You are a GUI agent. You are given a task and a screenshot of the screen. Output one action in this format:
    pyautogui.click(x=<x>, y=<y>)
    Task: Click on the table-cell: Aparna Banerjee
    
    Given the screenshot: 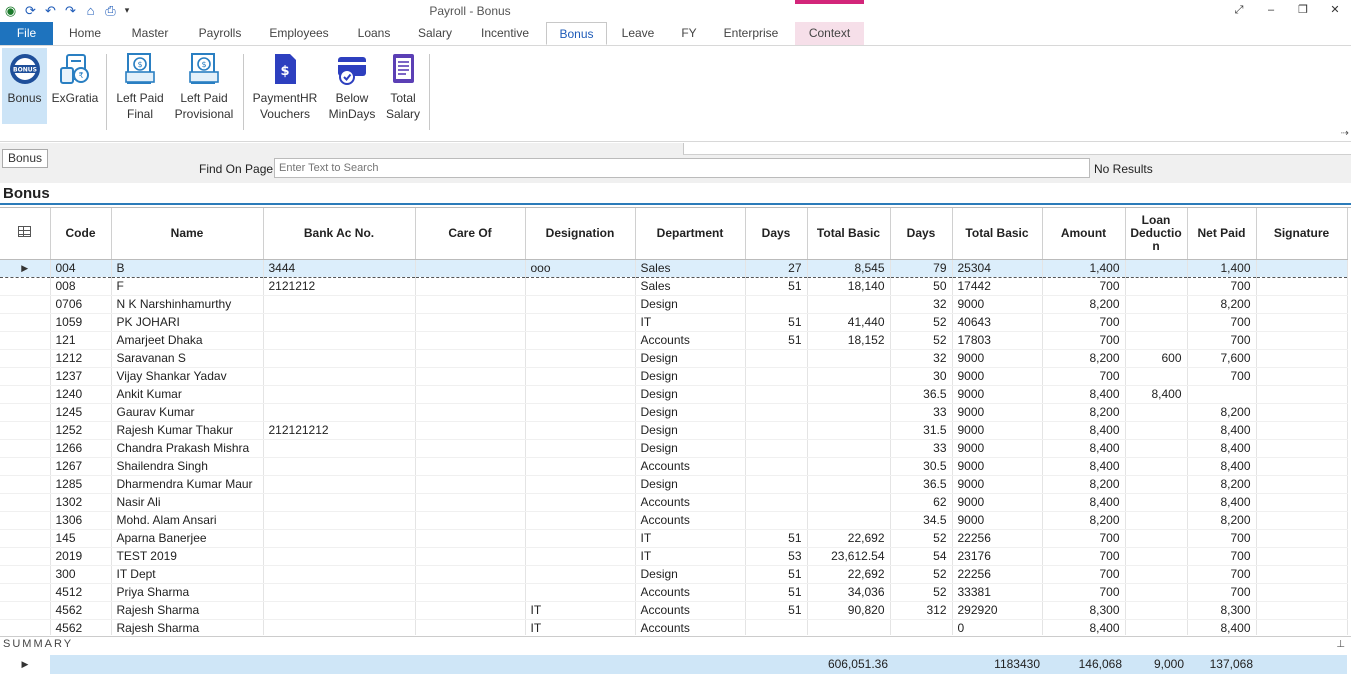 What is the action you would take?
    pyautogui.click(x=187, y=538)
    